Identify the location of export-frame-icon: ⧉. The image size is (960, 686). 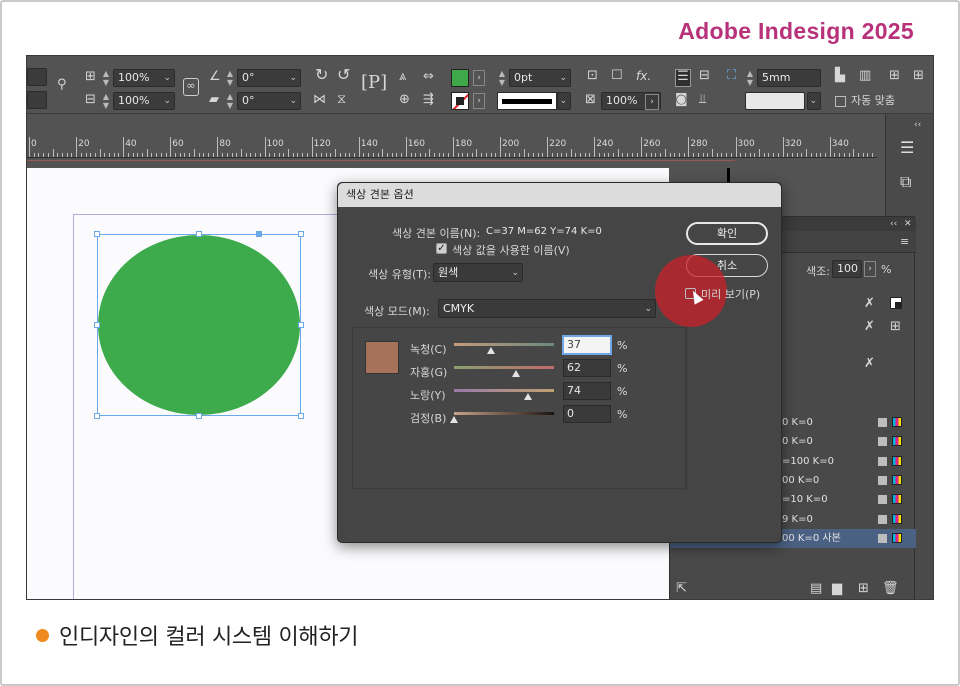
(905, 182).